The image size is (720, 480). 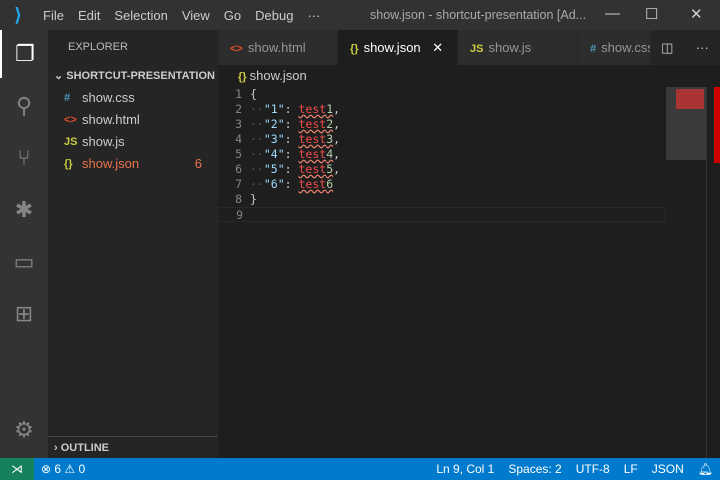 What do you see at coordinates (133, 447) in the screenshot?
I see `outline-section: › OUTLINE` at bounding box center [133, 447].